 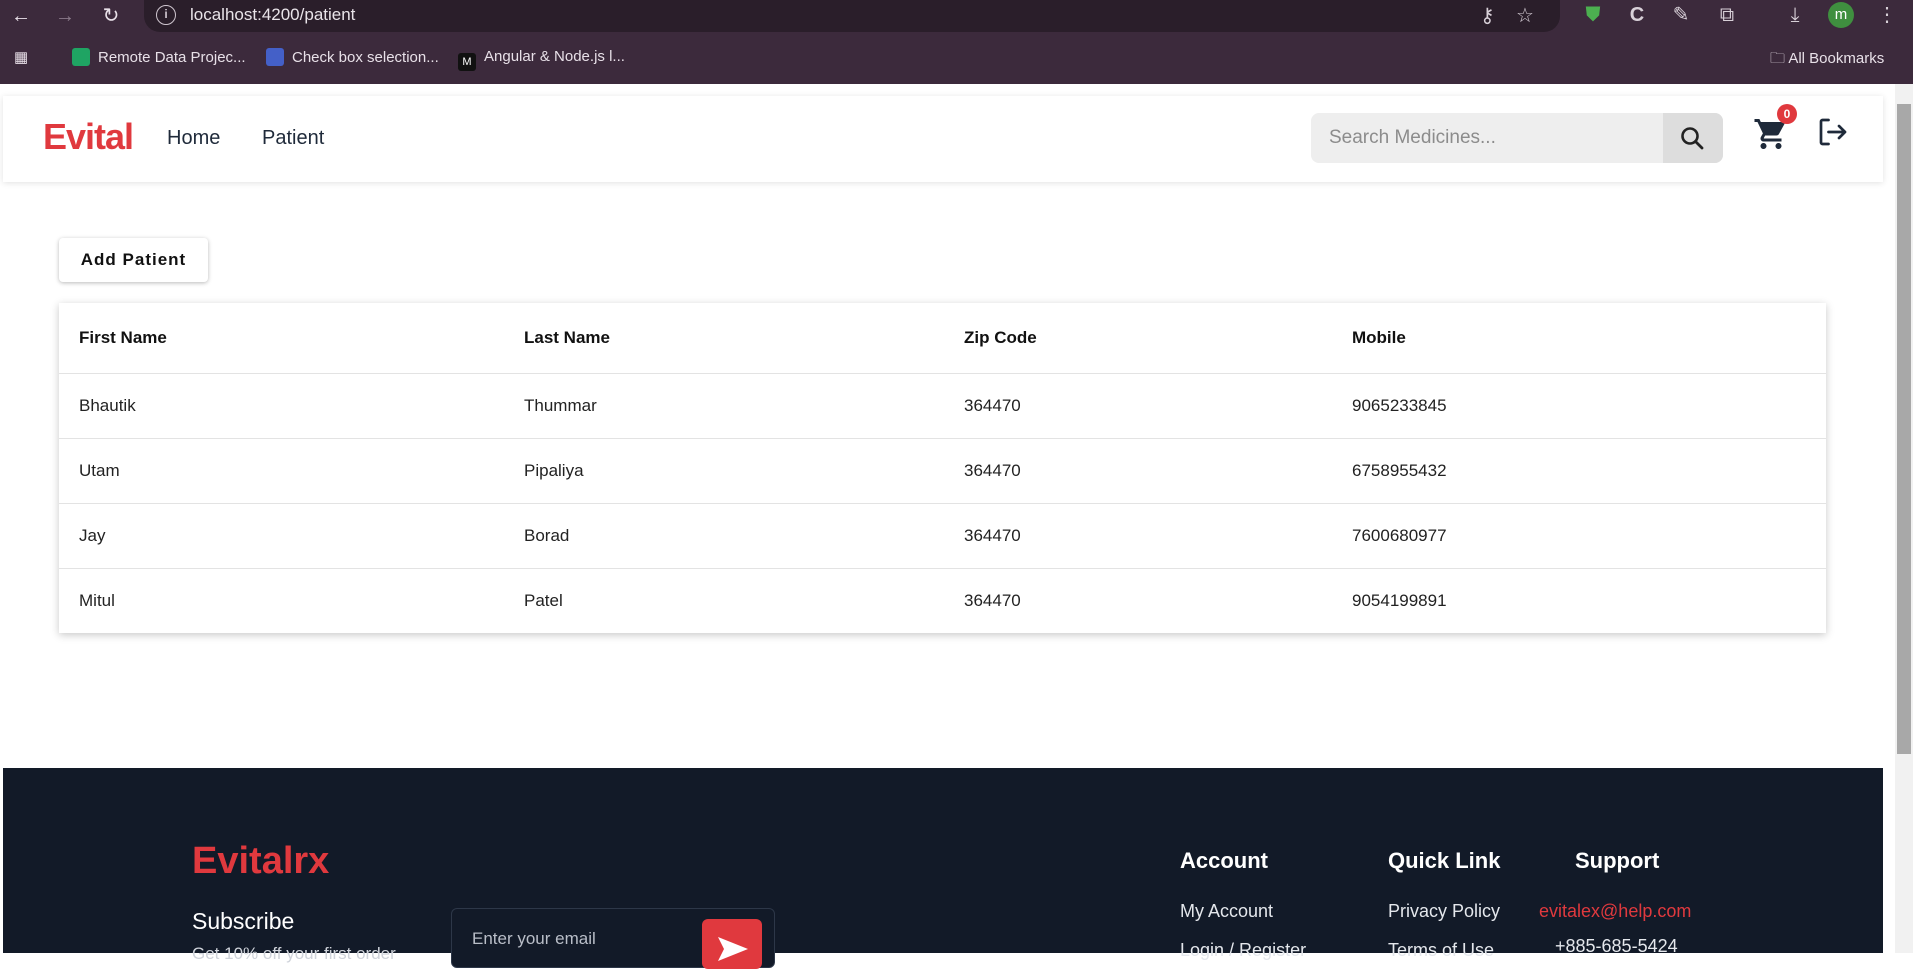 I want to click on eyedropper-extension-icon: ✎, so click(x=1681, y=15).